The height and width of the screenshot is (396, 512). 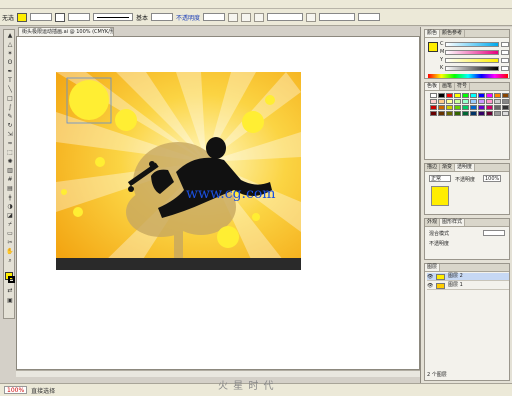 What do you see at coordinates (492, 178) in the screenshot?
I see `opacity-input: 100%` at bounding box center [492, 178].